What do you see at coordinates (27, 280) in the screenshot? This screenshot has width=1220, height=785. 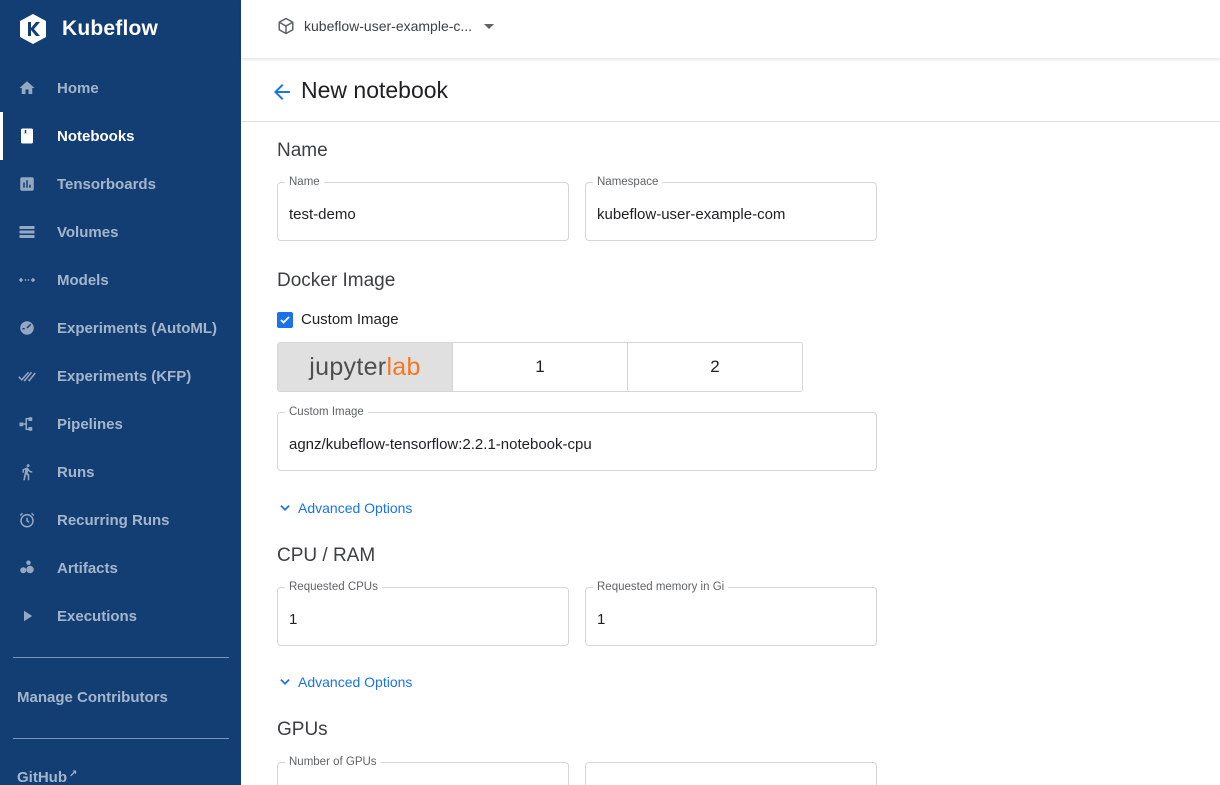 I see `code-arrows-icon` at bounding box center [27, 280].